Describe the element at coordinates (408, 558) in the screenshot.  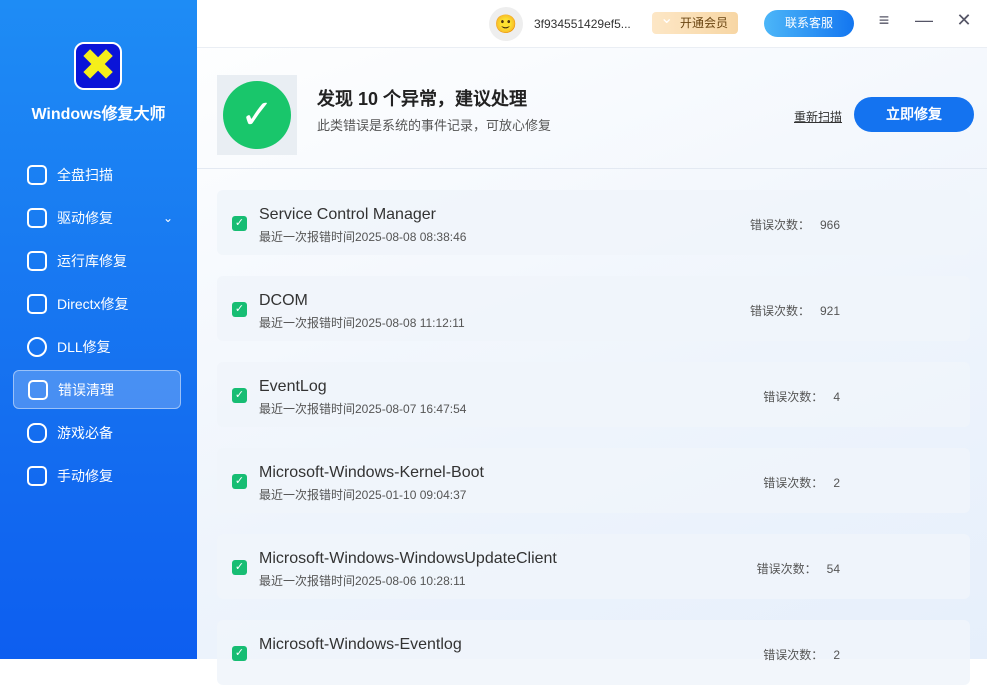
I see `error-source: Microsoft-Windows-WindowsUpdateClient` at that location.